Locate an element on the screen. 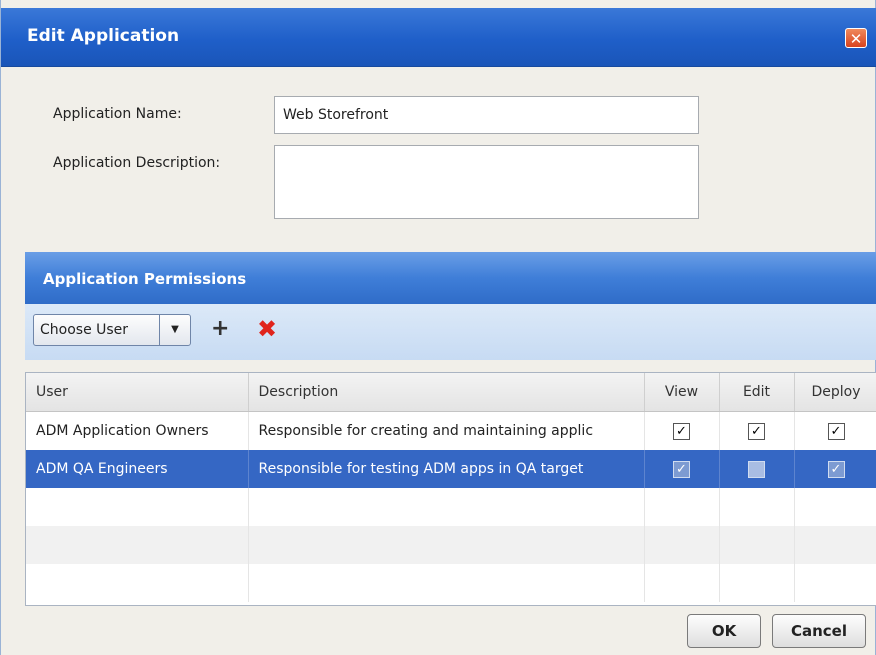 This screenshot has height=655, width=876. table-header-row: User Description View Edit Deploy is located at coordinates (451, 392).